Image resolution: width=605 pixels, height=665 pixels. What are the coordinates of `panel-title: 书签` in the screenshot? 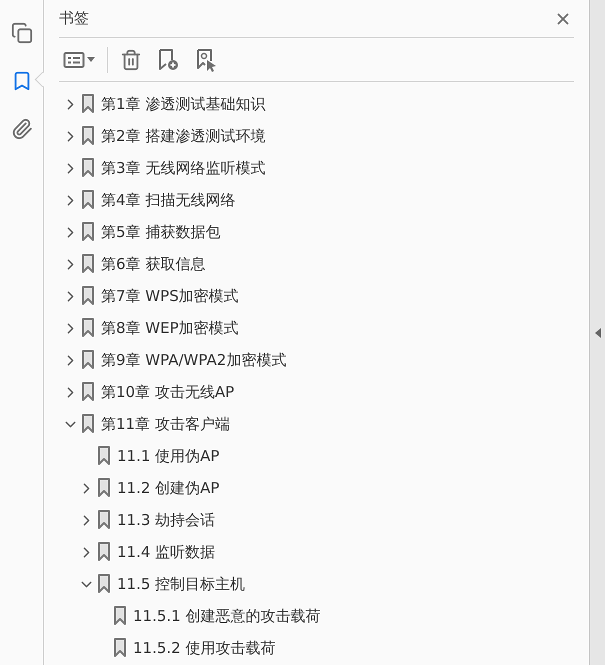 It's located at (74, 18).